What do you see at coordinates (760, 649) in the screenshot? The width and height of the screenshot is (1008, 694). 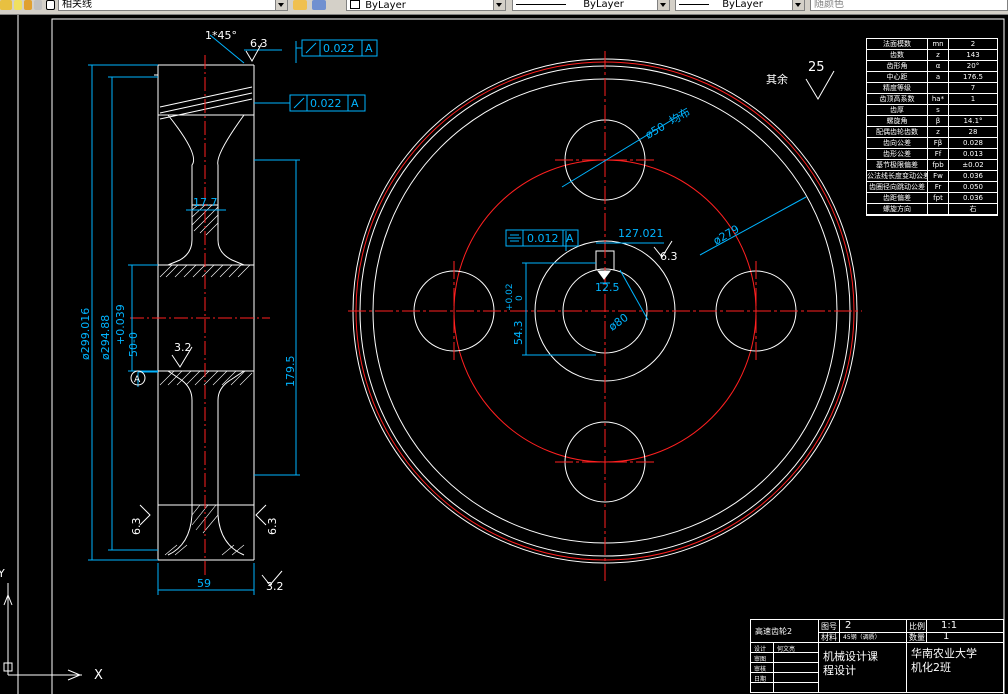 I see `designer-label: 设计` at bounding box center [760, 649].